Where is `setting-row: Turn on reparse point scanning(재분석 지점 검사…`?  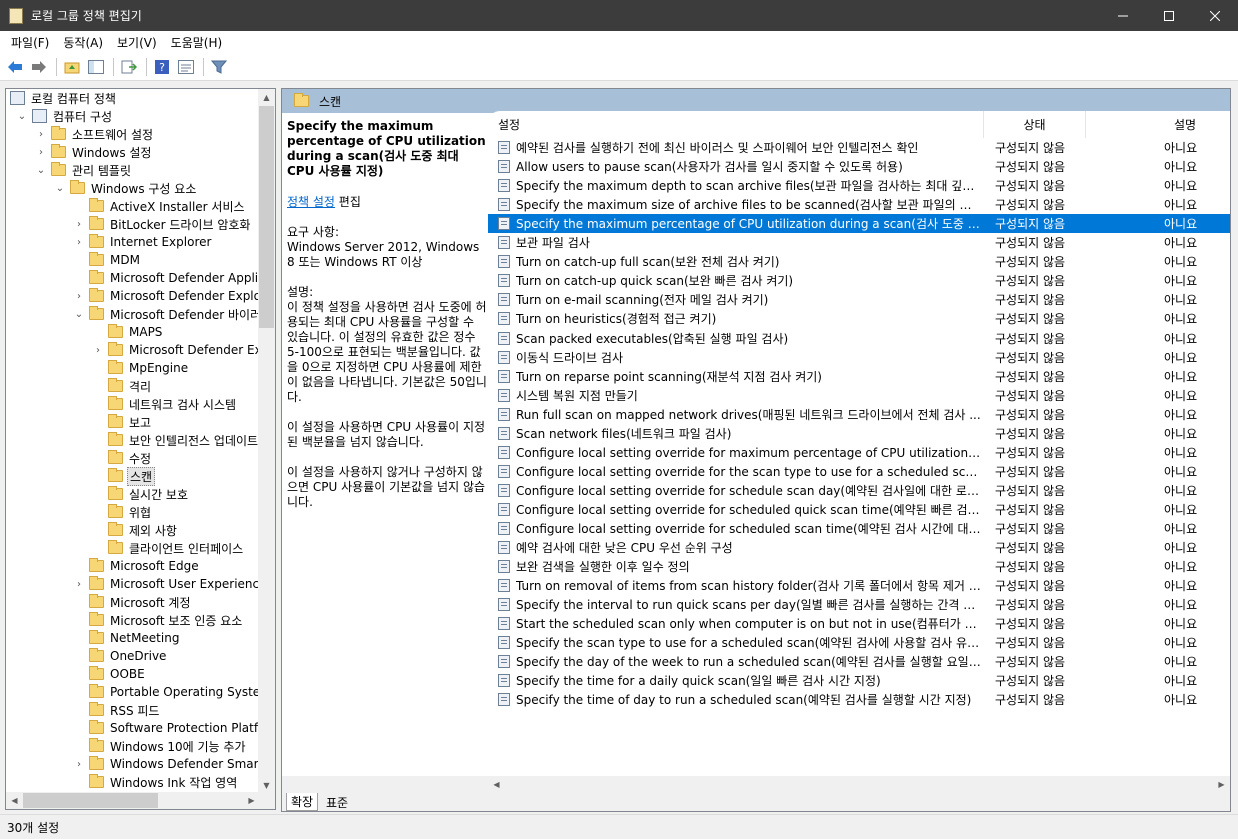
setting-row: Turn on reparse point scanning(재분석 지점 검사… is located at coordinates (859, 376).